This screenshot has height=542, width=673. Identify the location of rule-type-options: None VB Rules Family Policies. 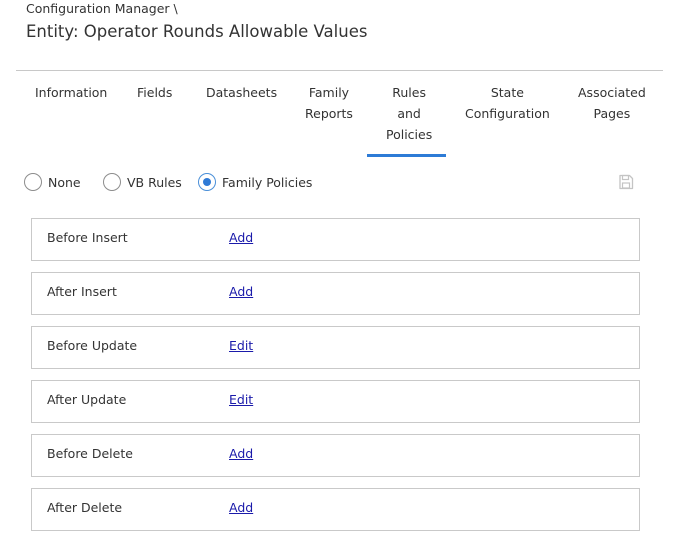
(344, 182).